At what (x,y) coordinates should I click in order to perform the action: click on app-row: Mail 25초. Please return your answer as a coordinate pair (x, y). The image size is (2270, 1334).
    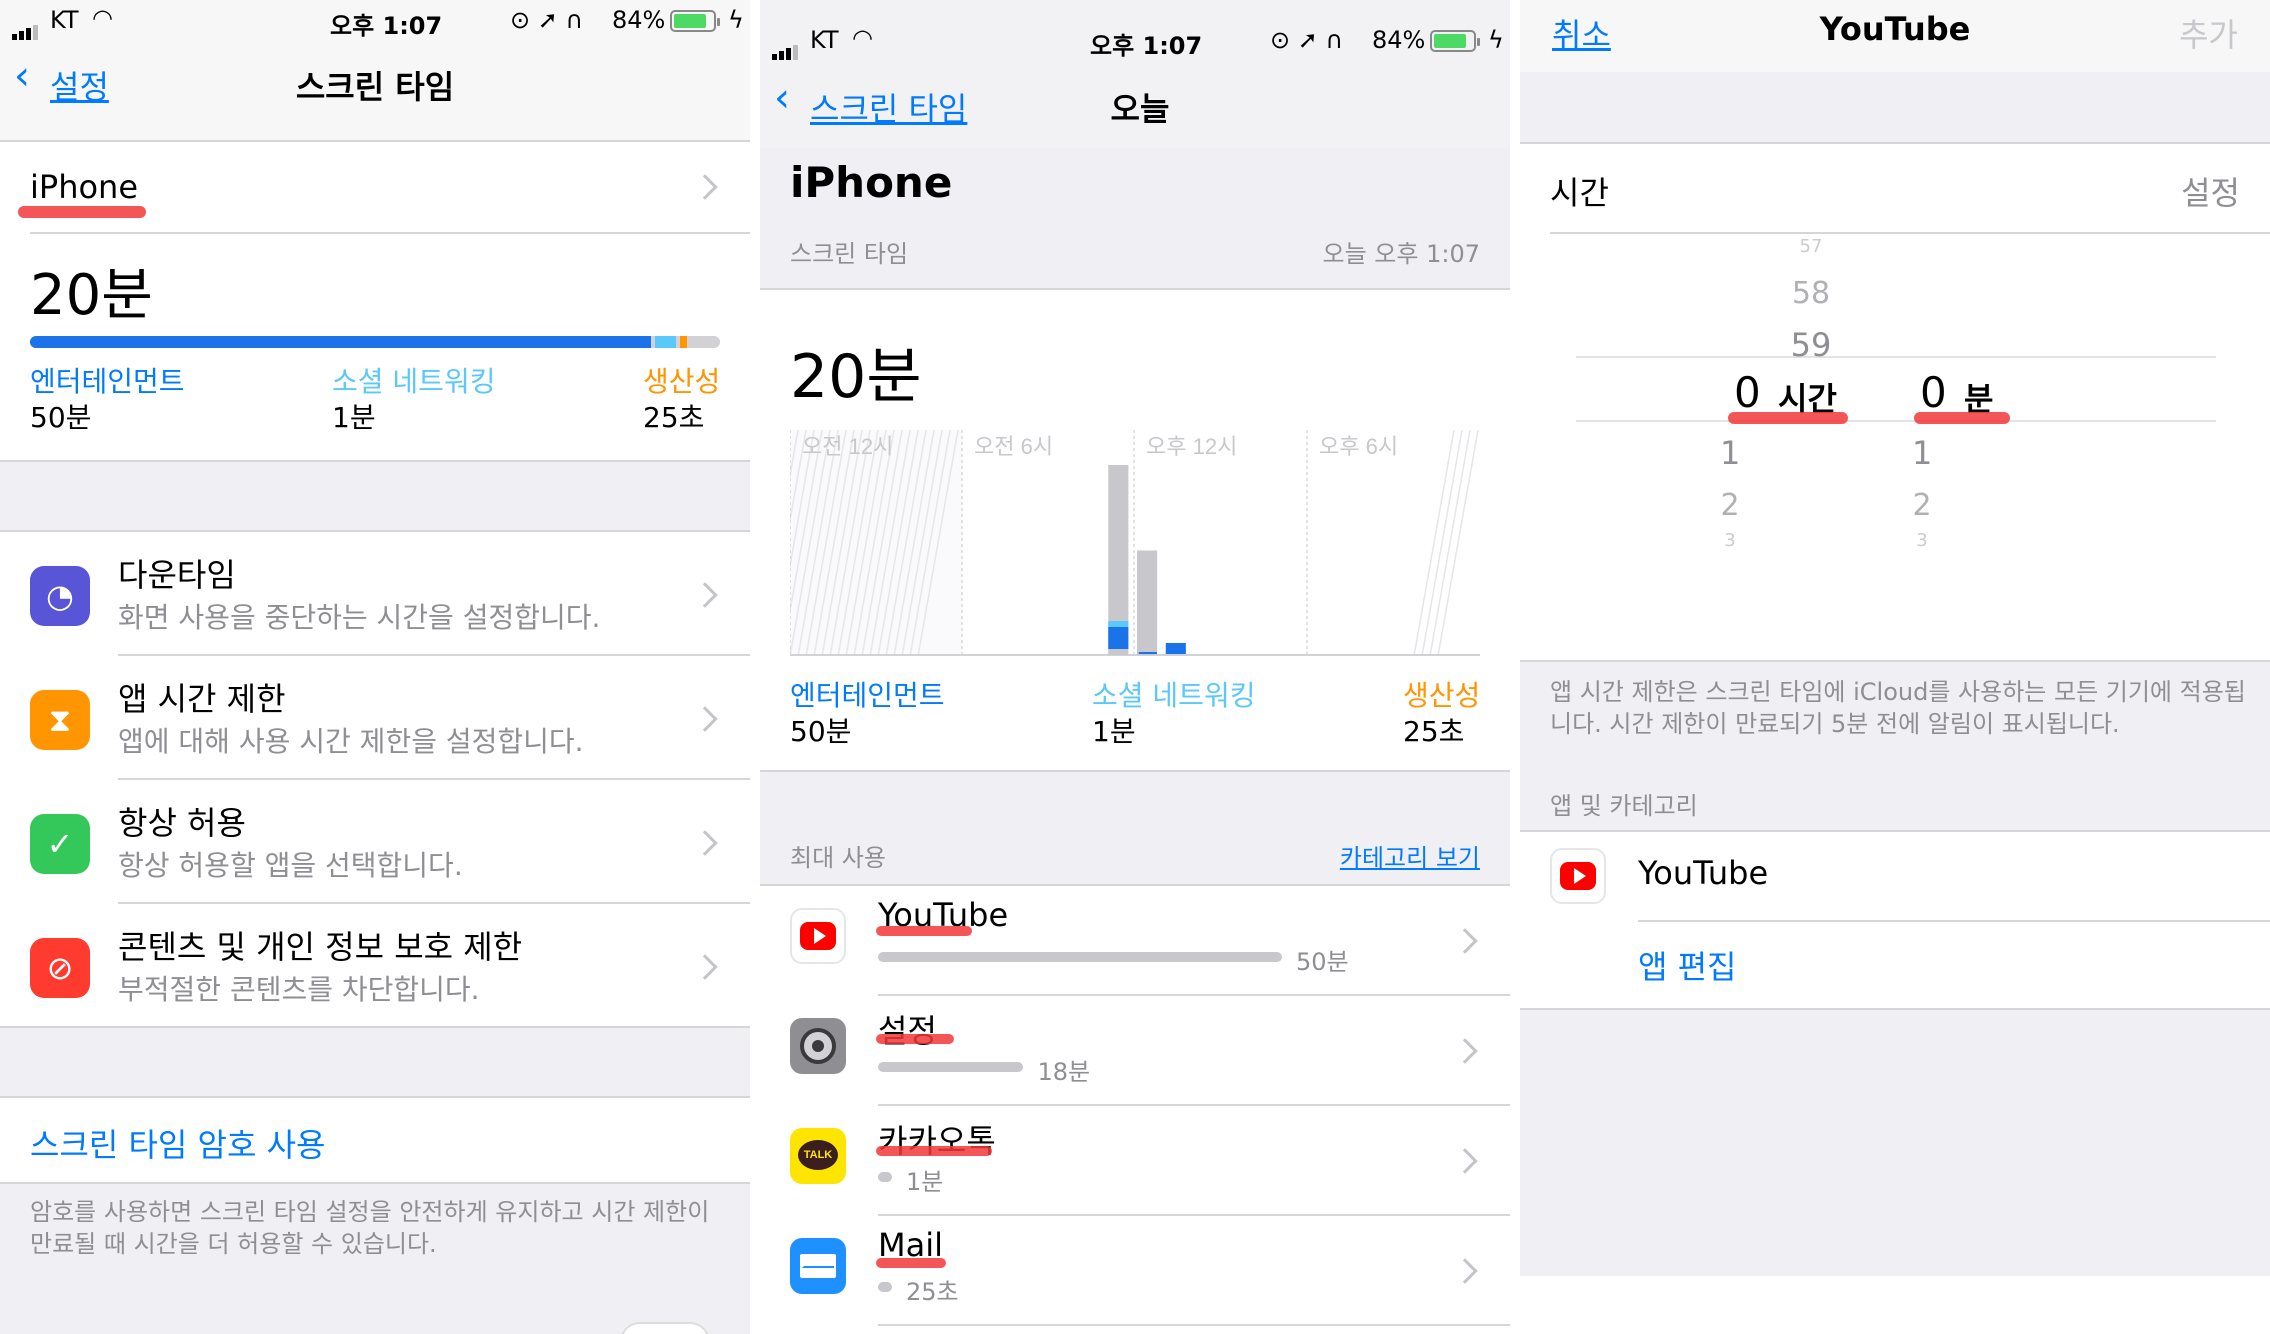
    Looking at the image, I should click on (1135, 1271).